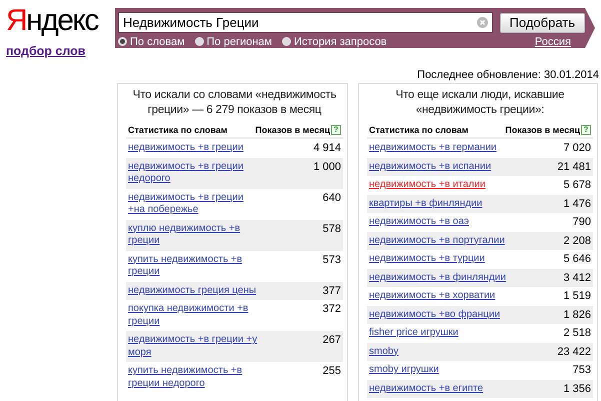 The width and height of the screenshot is (601, 401). What do you see at coordinates (60, 21) in the screenshot?
I see `yandex-logo: Яндекс` at bounding box center [60, 21].